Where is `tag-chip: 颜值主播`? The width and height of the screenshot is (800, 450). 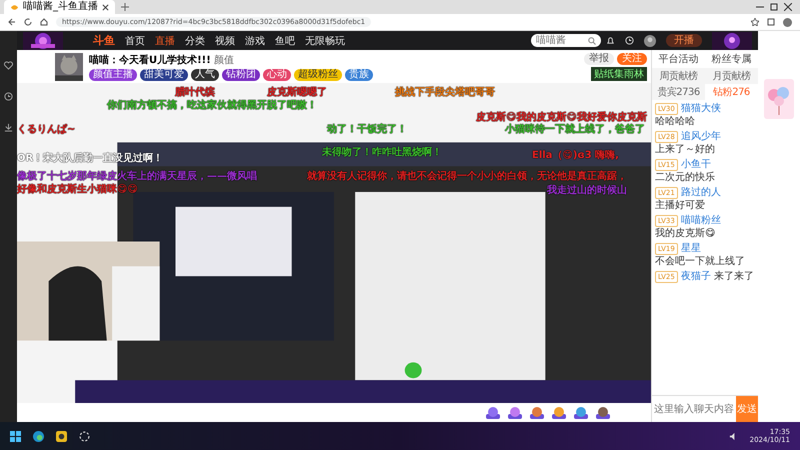
tag-chip: 颜值主播 is located at coordinates (113, 74).